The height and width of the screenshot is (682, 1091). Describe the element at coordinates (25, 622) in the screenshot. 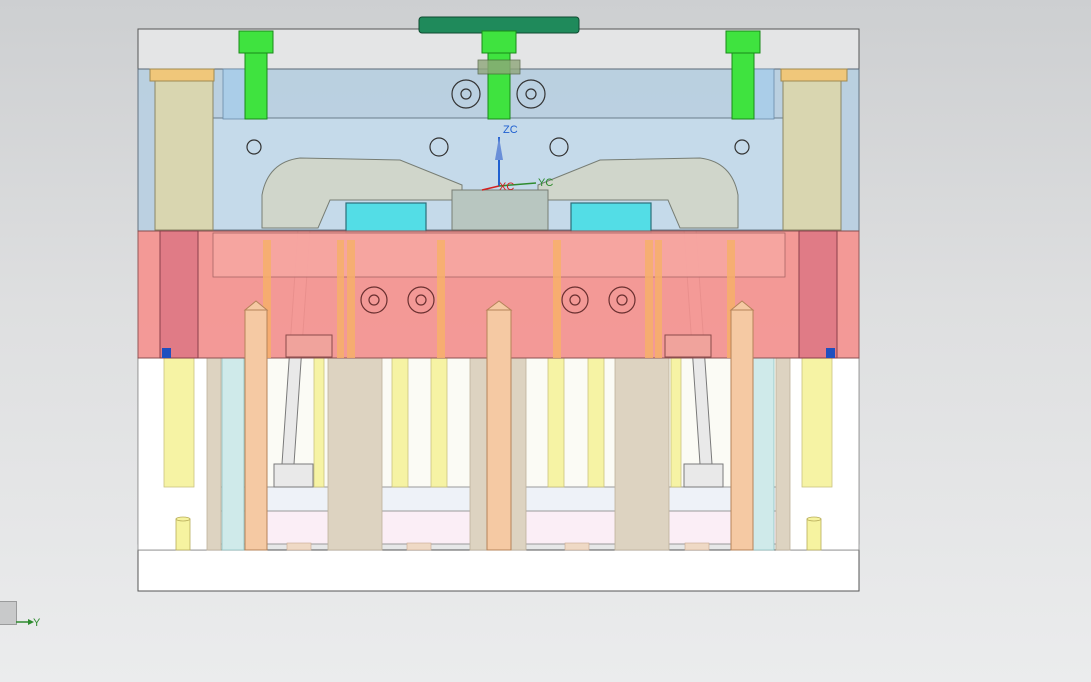

I see `view-triad-y-arrow` at that location.